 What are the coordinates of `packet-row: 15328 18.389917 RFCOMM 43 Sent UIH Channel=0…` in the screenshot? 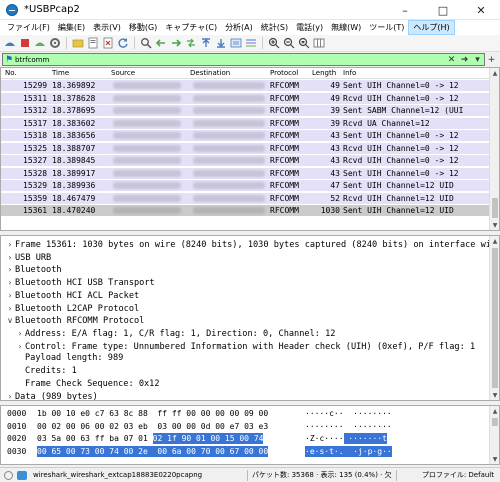 It's located at (245, 173).